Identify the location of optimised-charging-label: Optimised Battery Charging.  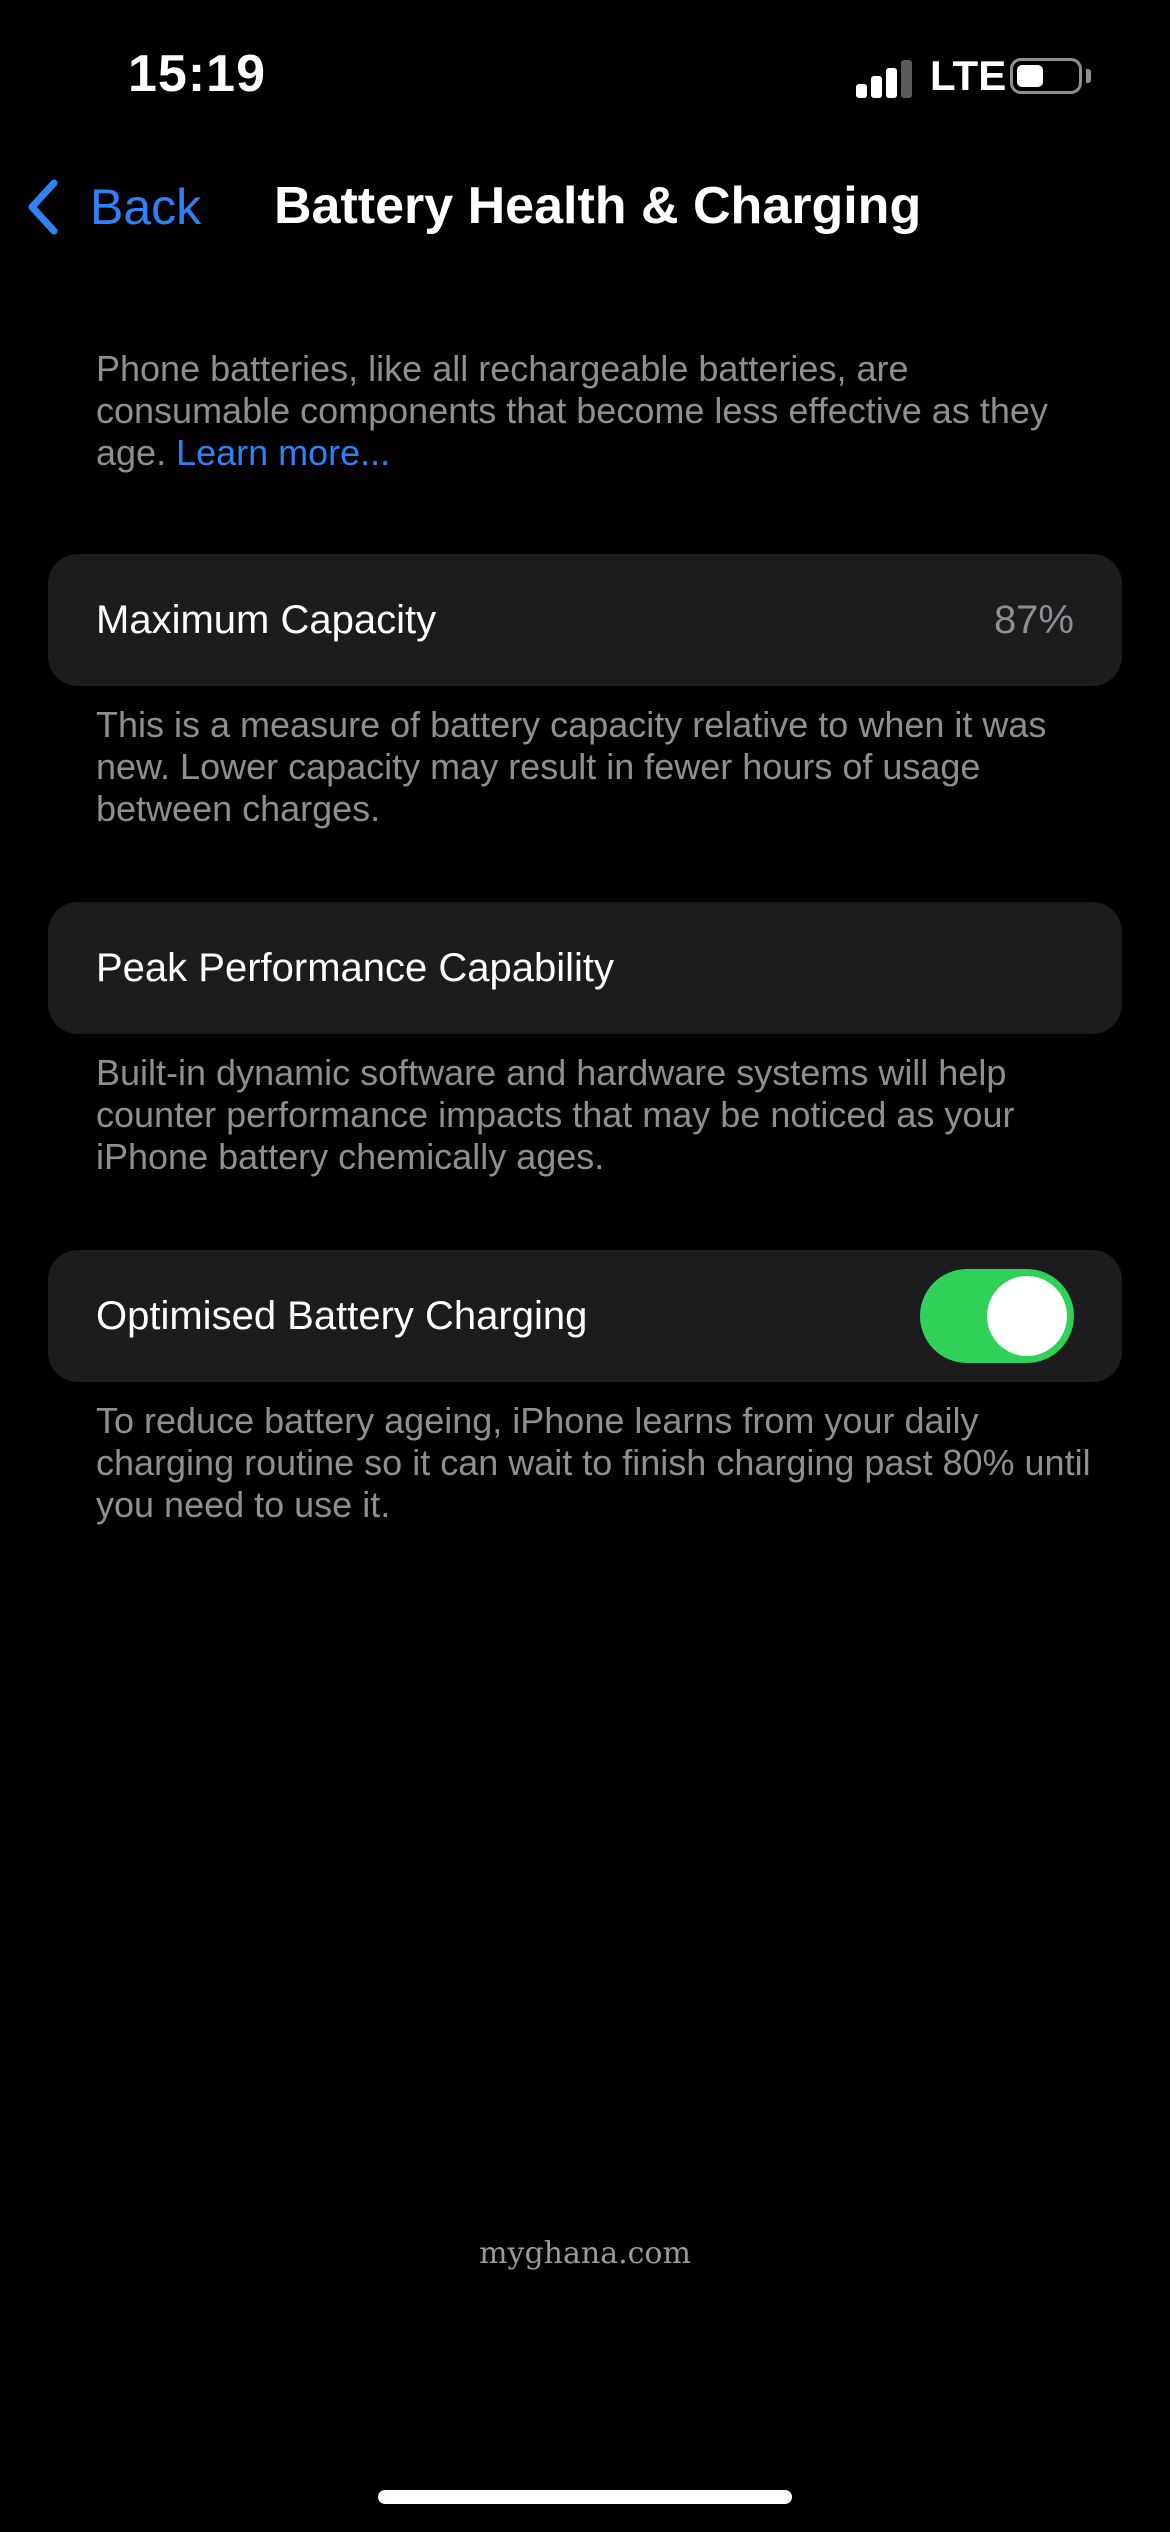
(342, 1315).